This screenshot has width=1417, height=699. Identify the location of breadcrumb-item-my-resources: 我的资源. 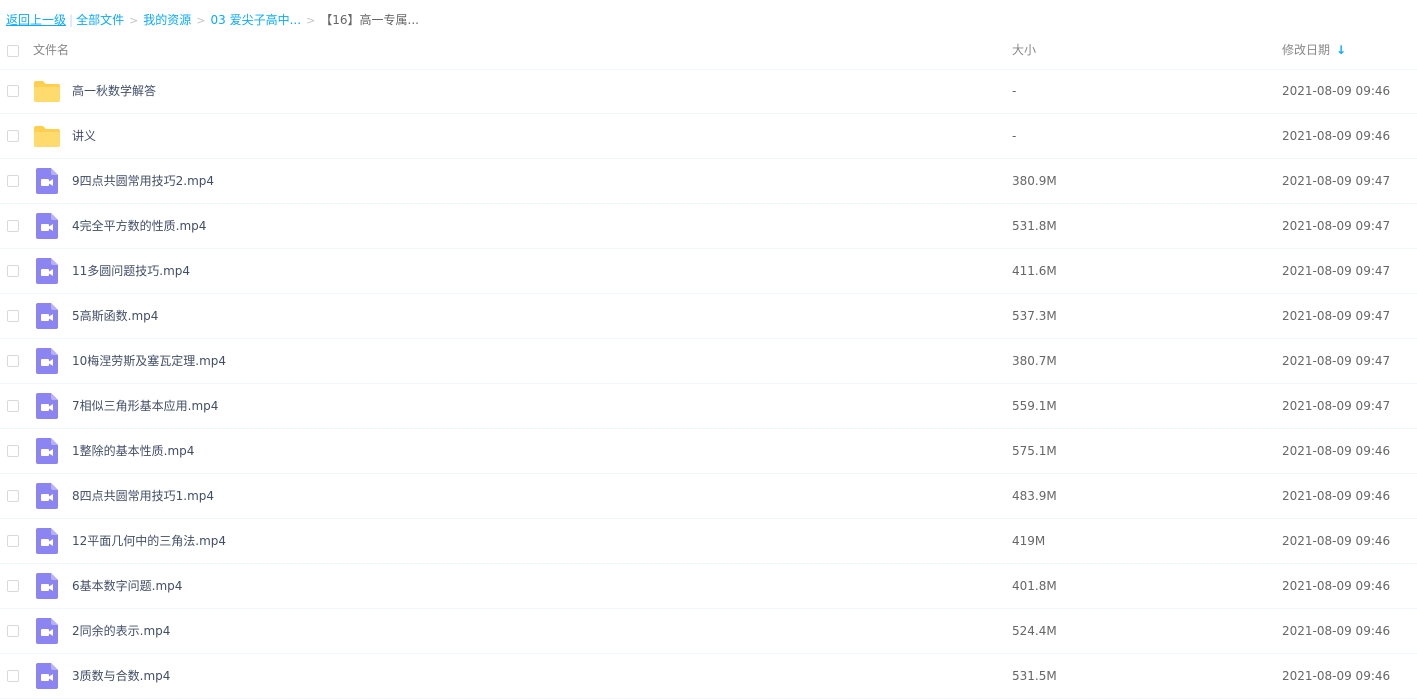
(167, 20).